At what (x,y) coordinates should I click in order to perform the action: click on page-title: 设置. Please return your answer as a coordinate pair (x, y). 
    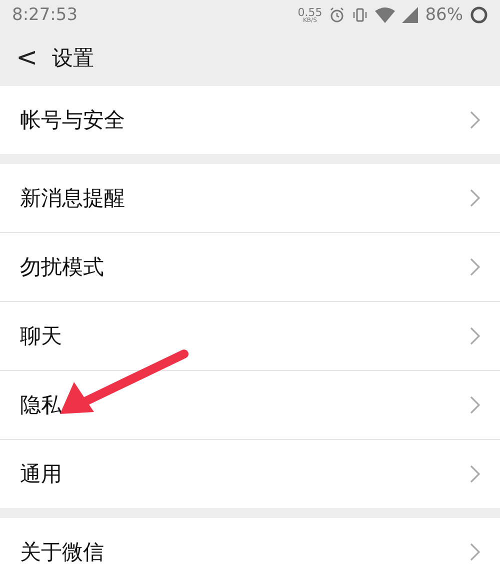
    Looking at the image, I should click on (73, 58).